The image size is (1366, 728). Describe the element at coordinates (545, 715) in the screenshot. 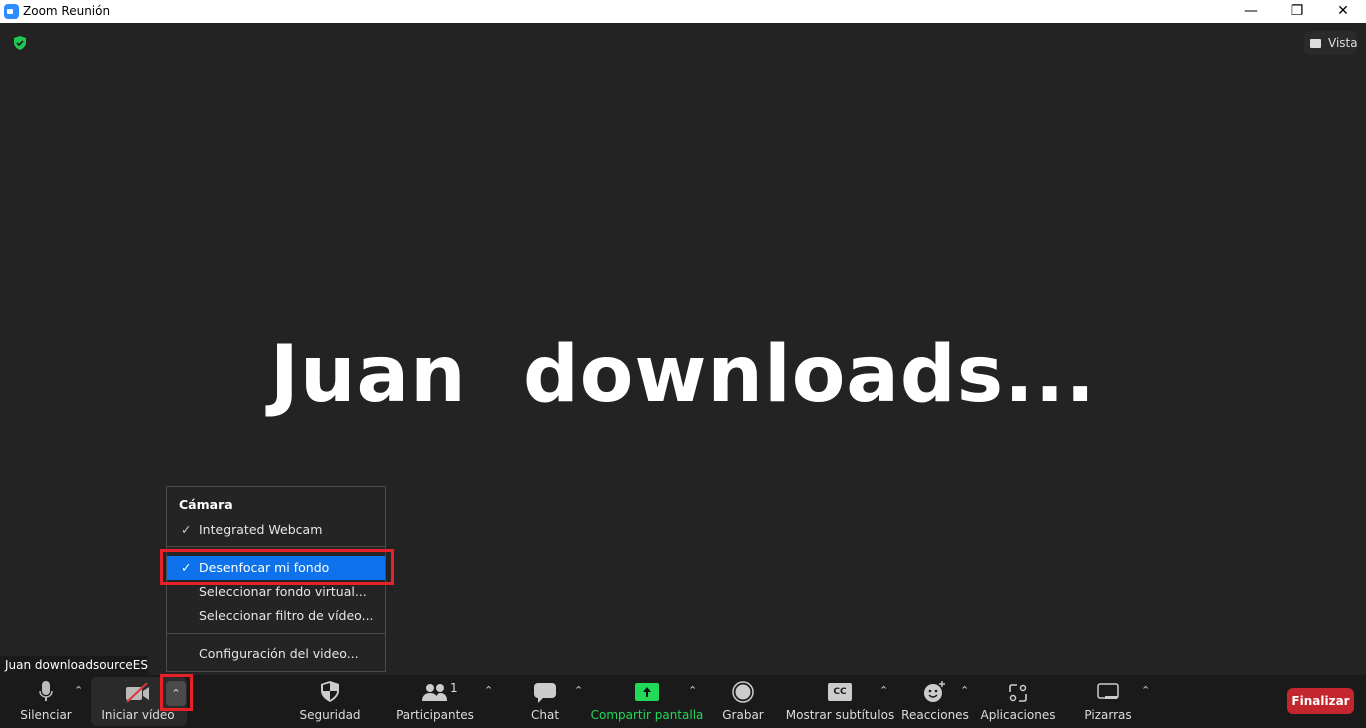

I see `chat-label: Chat` at that location.